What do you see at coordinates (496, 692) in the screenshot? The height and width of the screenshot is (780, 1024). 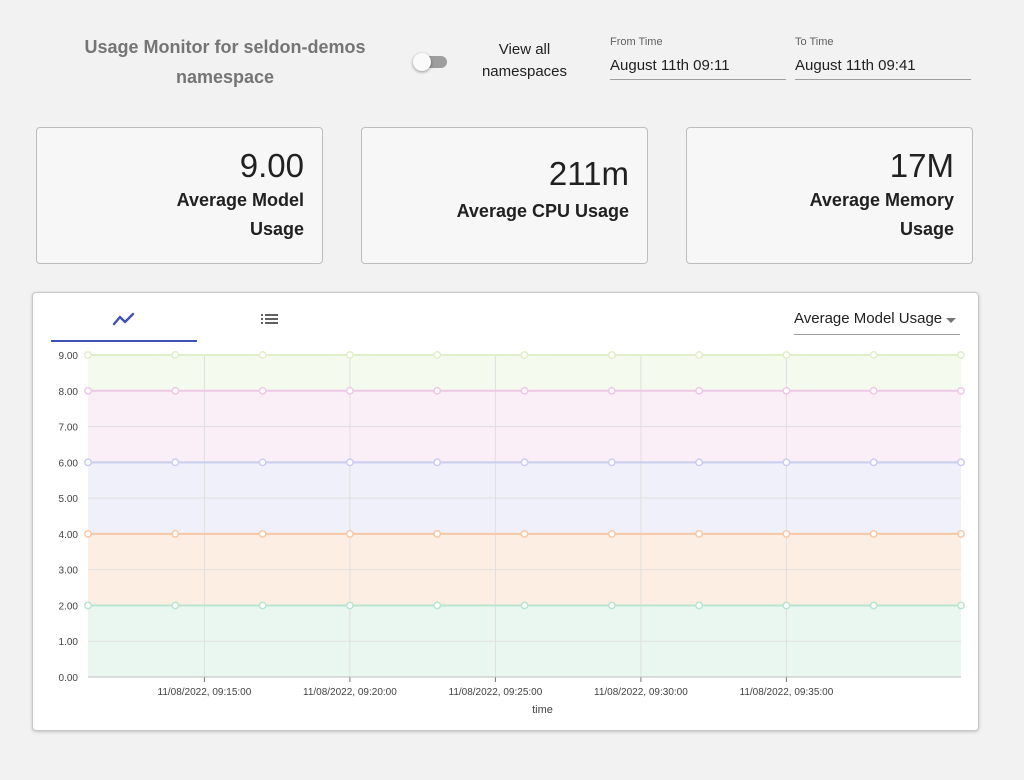 I see `x-tick-label: 11/08/2022, 09:25:00` at bounding box center [496, 692].